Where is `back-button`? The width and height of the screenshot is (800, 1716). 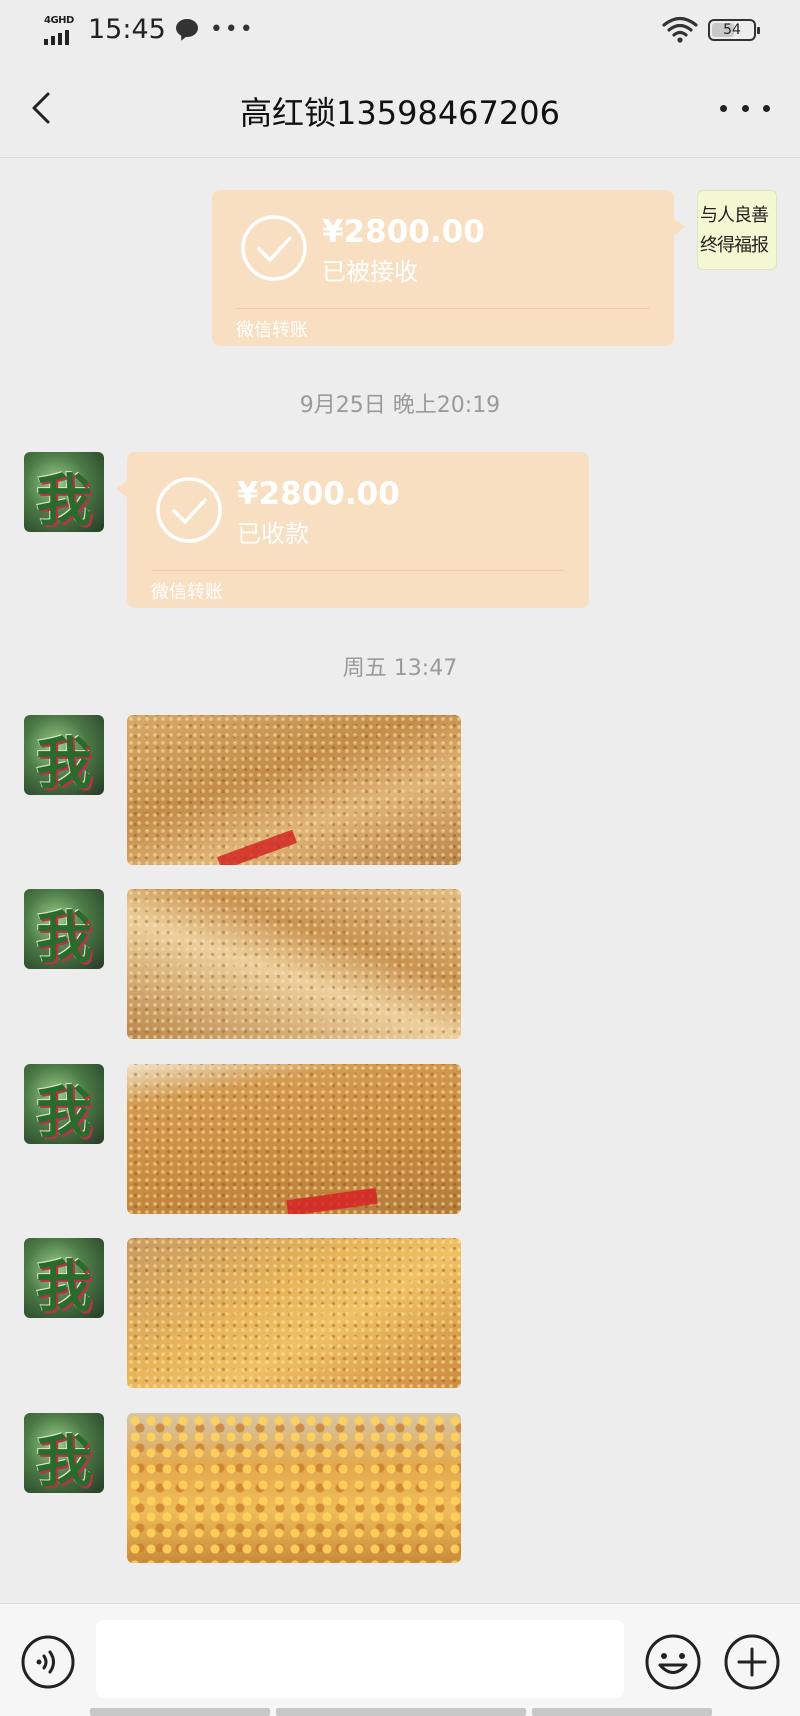 back-button is located at coordinates (44, 108).